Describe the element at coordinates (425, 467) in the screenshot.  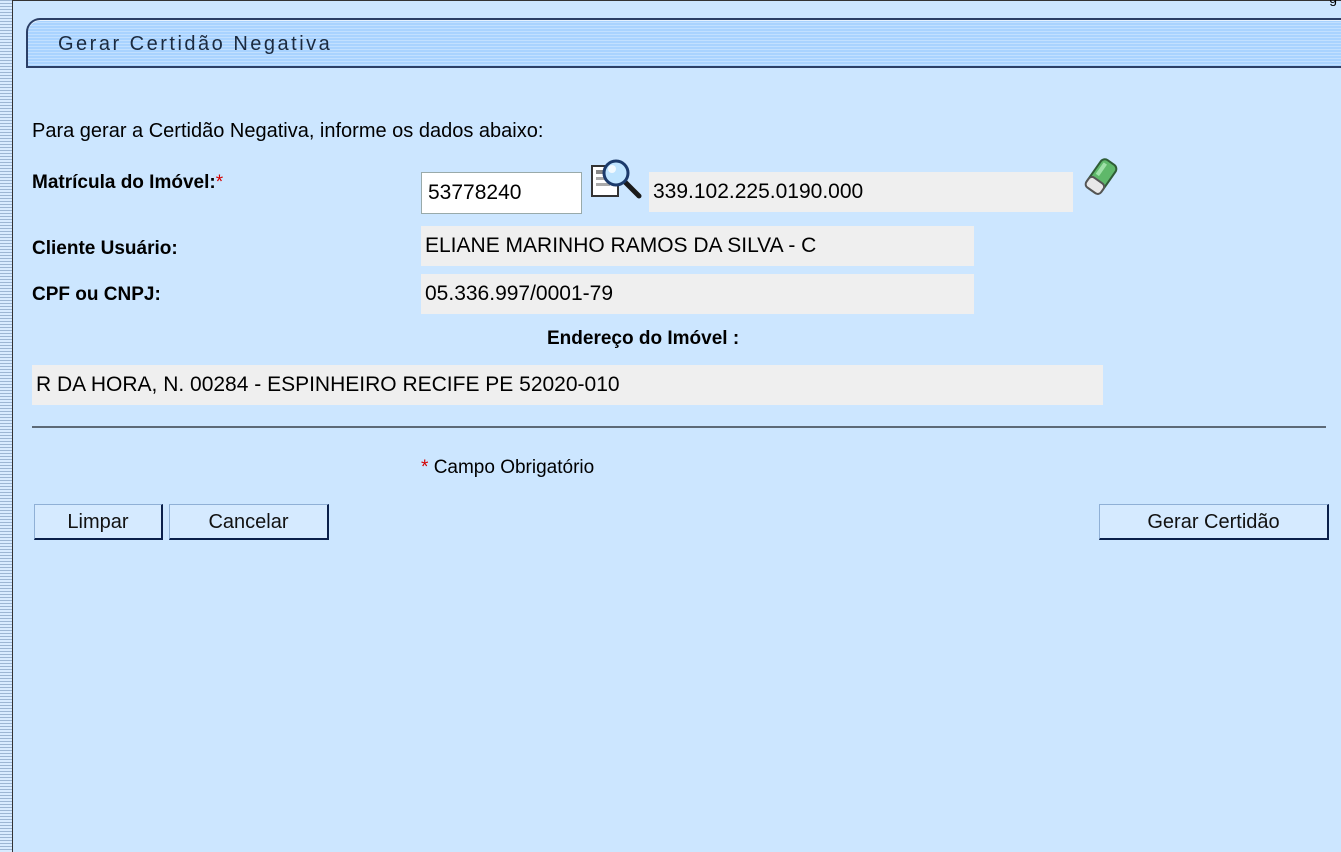
I see `required-asterisk-note: *` at that location.